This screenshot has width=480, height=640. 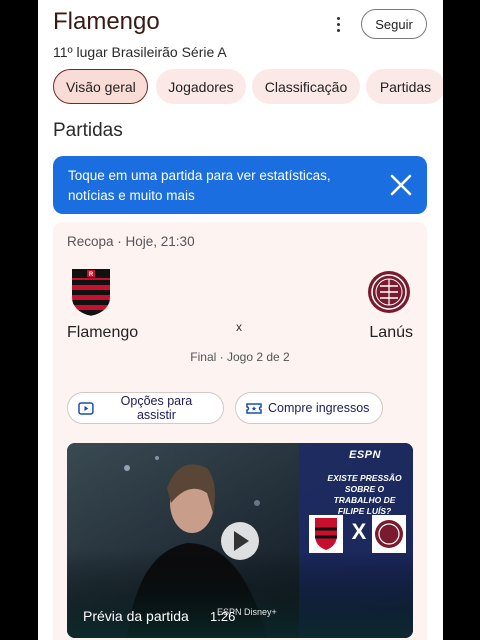 What do you see at coordinates (140, 52) in the screenshot?
I see `team-standing: 11º lugar Brasileirão Série A` at bounding box center [140, 52].